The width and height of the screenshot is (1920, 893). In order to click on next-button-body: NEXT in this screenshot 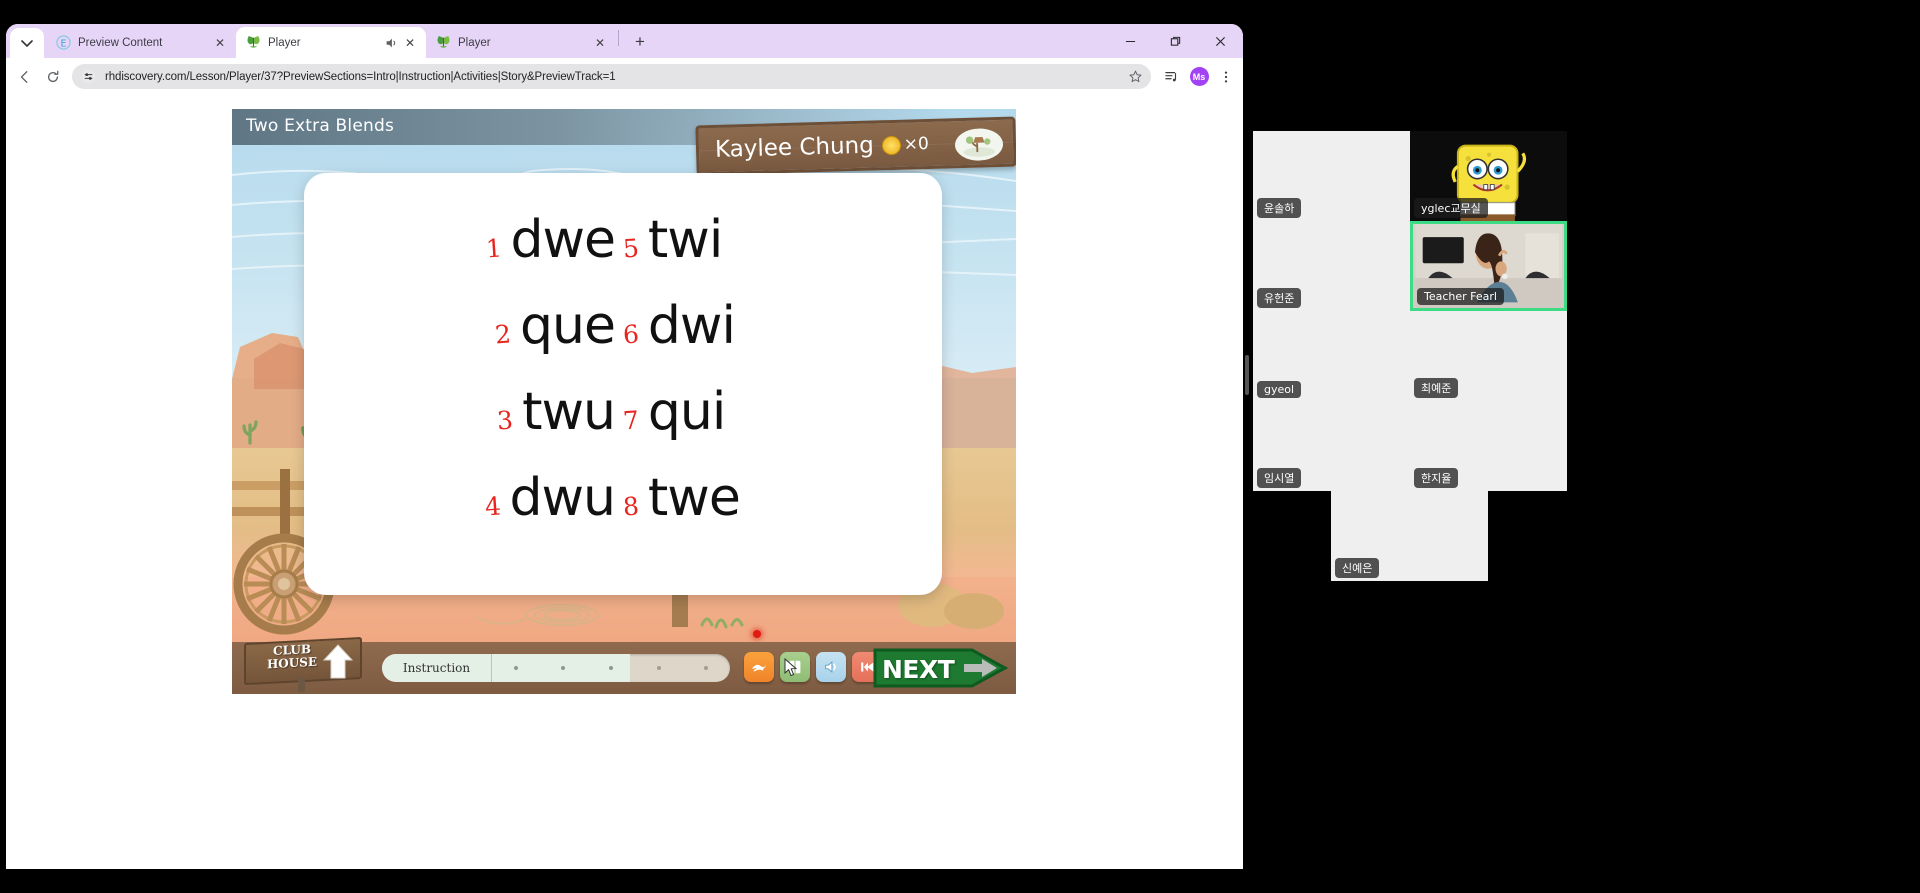, I will do `click(940, 668)`.